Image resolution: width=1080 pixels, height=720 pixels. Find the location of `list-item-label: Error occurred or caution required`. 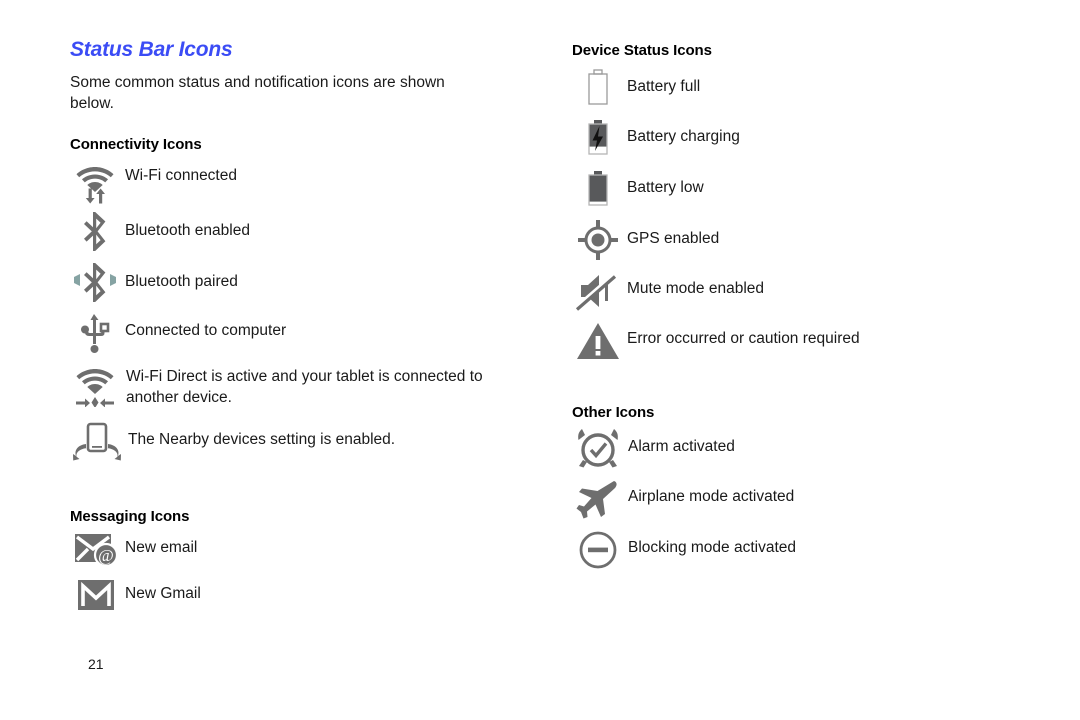

list-item-label: Error occurred or caution required is located at coordinates (743, 338).